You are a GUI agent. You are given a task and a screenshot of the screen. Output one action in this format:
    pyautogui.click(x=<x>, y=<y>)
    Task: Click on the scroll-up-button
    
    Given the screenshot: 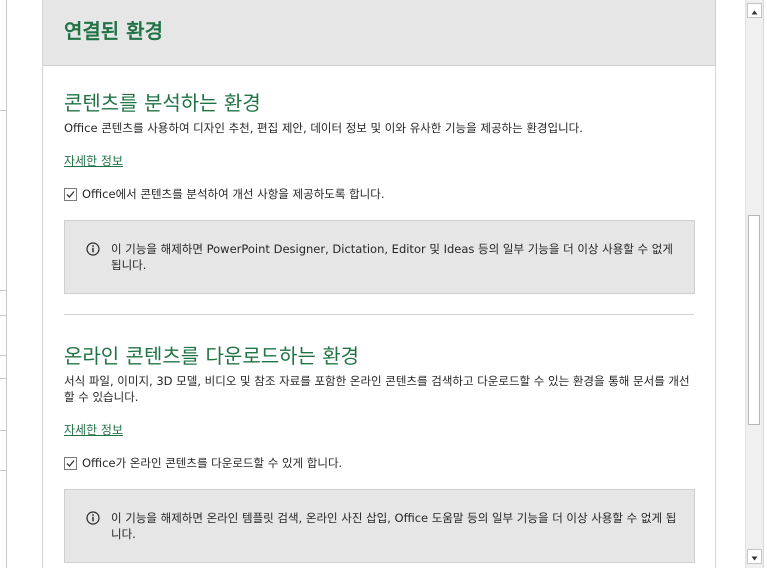 What is the action you would take?
    pyautogui.click(x=754, y=10)
    